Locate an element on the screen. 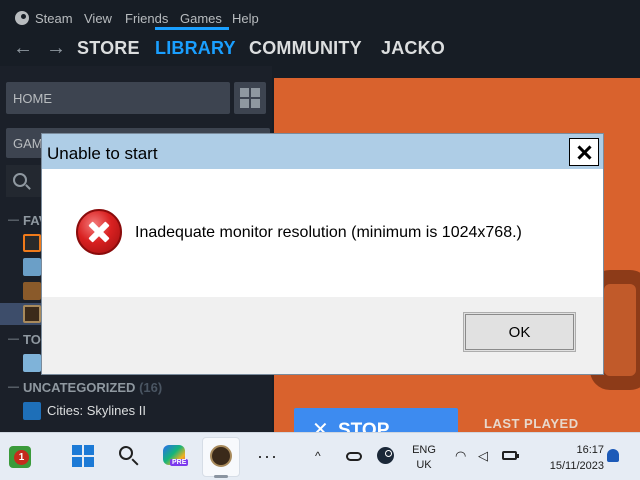 Image resolution: width=640 pixels, height=480 pixels. nav-community: COMMUNITY is located at coordinates (305, 48).